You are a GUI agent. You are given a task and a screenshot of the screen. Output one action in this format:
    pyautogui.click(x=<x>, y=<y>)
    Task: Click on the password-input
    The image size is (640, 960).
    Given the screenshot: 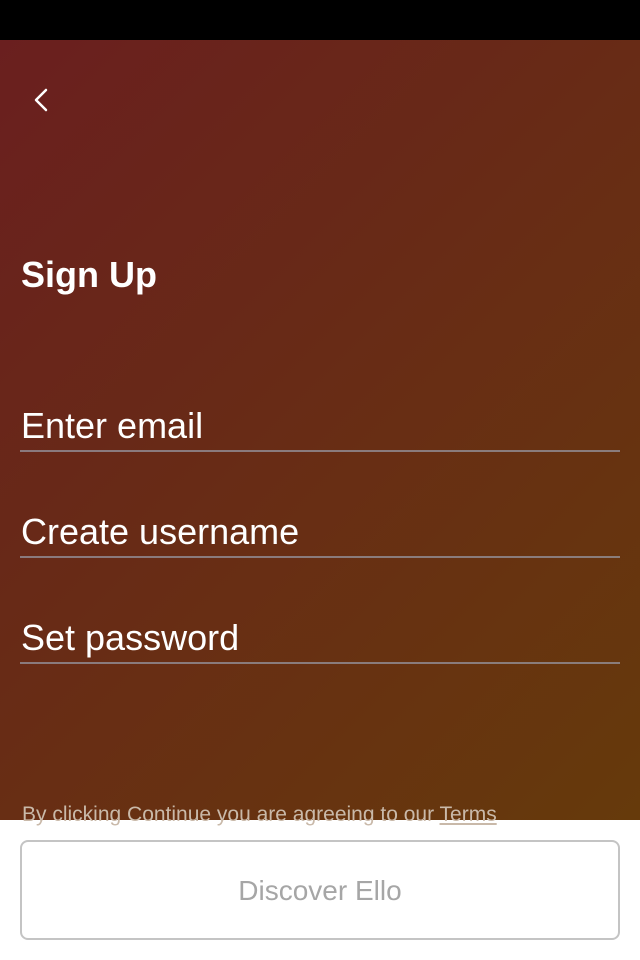 What is the action you would take?
    pyautogui.click(x=319, y=638)
    